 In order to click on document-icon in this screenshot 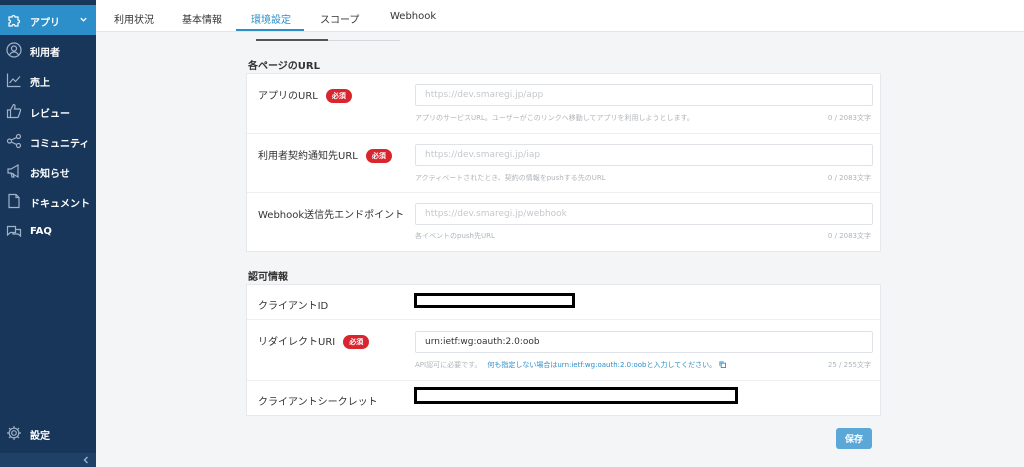, I will do `click(14, 201)`.